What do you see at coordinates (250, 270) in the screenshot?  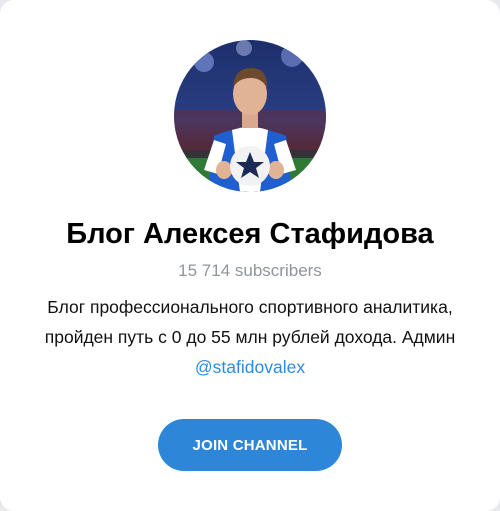 I see `subscriber-count: 15 714 subscribers` at bounding box center [250, 270].